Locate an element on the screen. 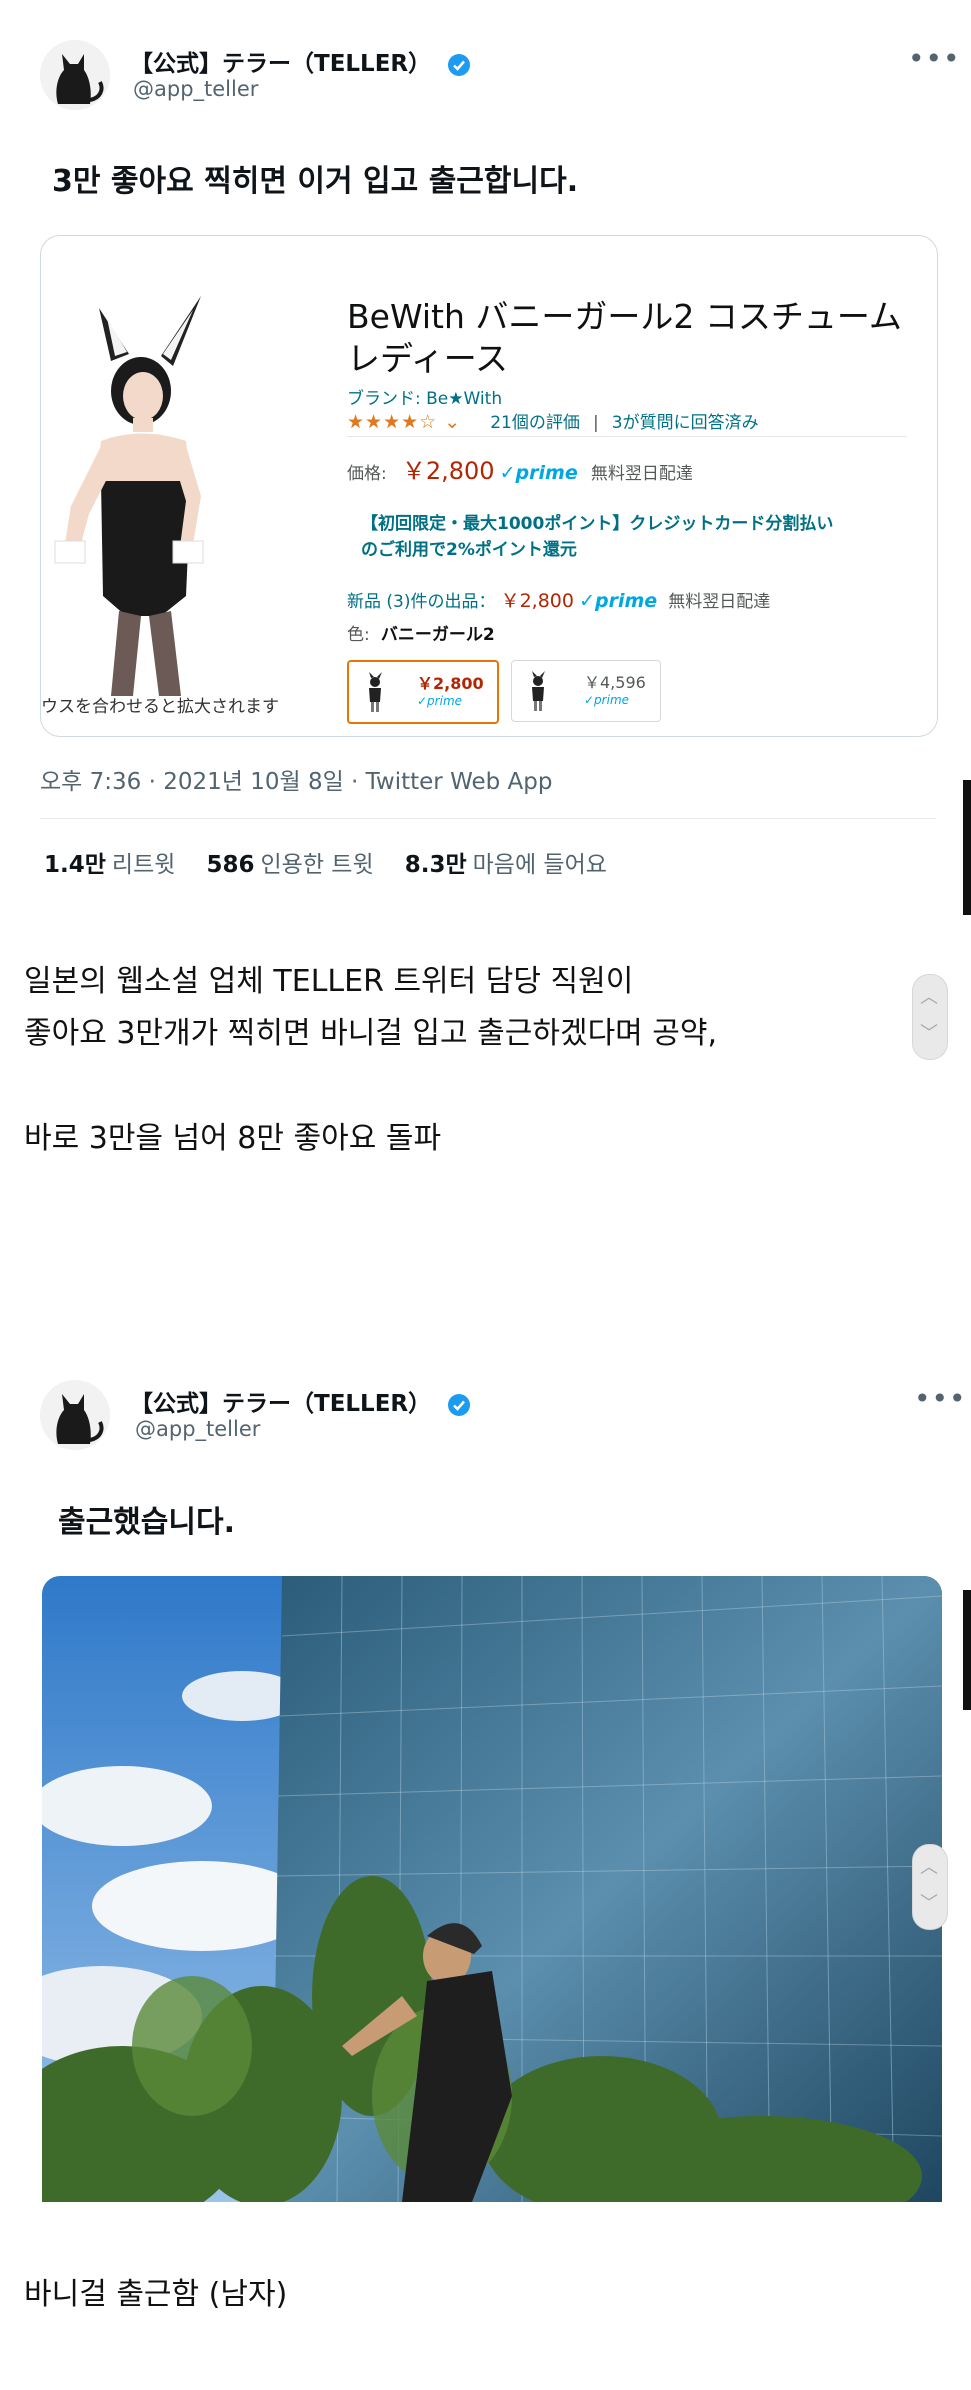  color-swatch: ￥4,596 ✓prime is located at coordinates (586, 691).